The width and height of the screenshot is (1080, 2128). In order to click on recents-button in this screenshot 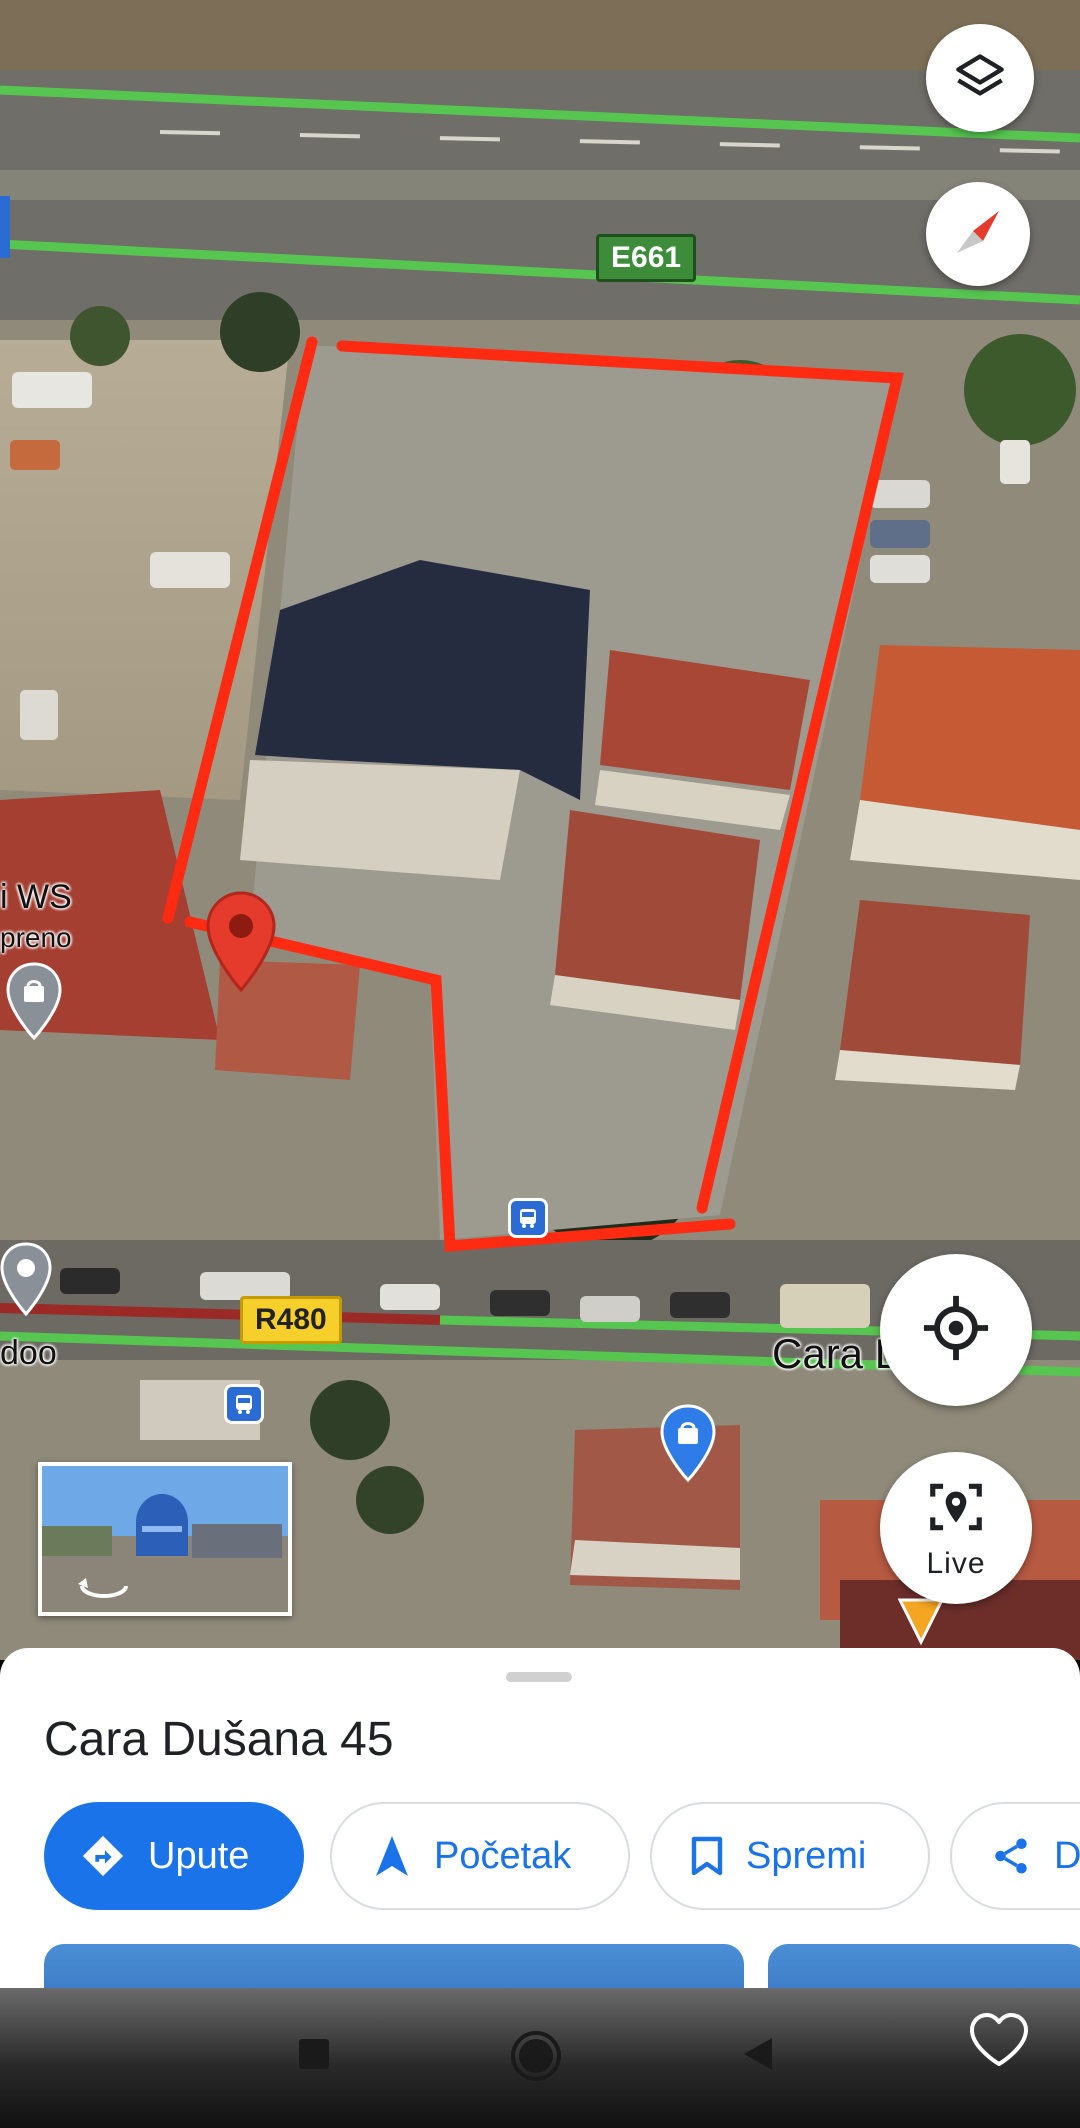, I will do `click(314, 2056)`.